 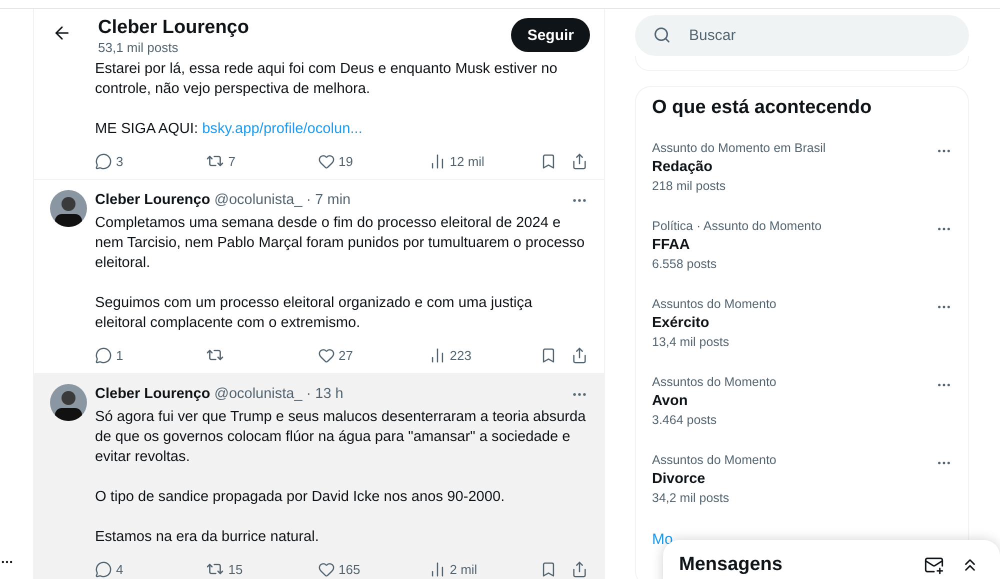 I want to click on repost-button: 7, so click(x=251, y=161).